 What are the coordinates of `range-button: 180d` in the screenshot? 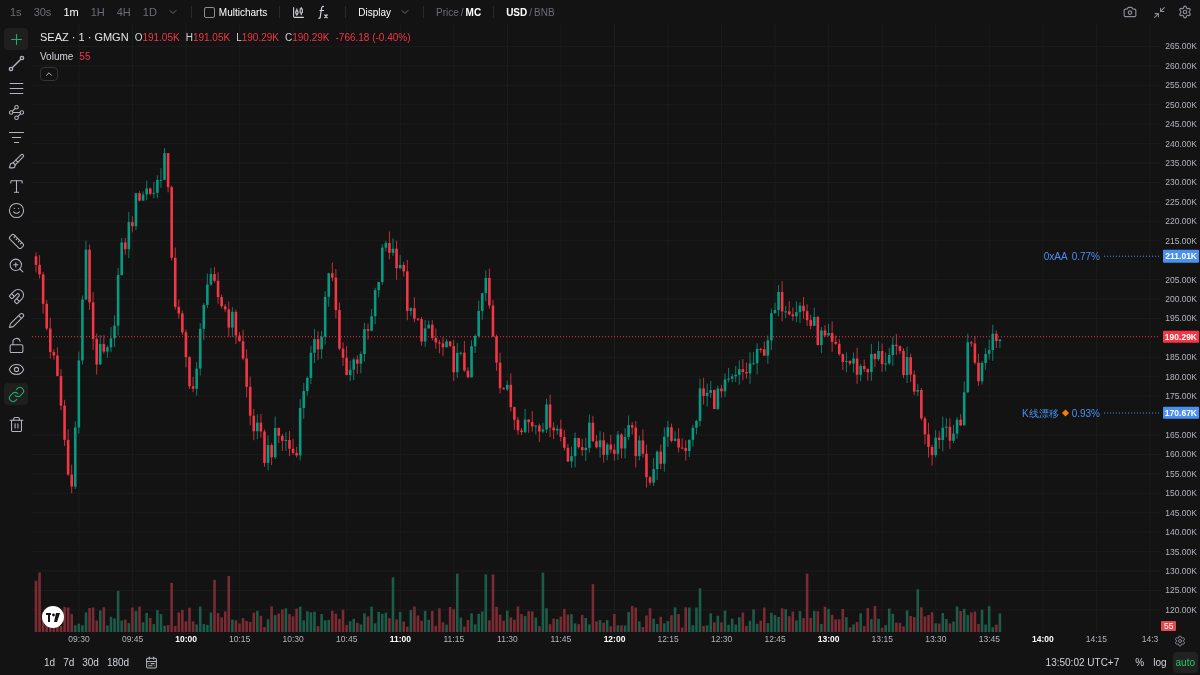 It's located at (118, 662).